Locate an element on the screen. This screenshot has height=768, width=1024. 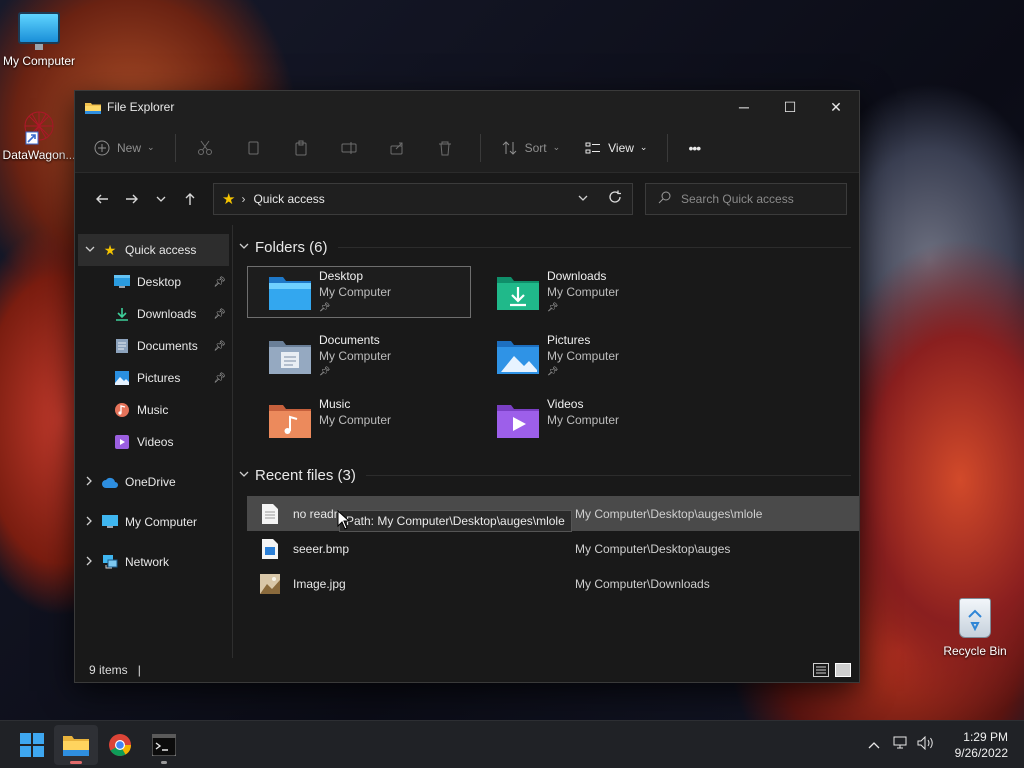
recent-file-row: Image.jpg My Computer\Downloads is located at coordinates (549, 583).